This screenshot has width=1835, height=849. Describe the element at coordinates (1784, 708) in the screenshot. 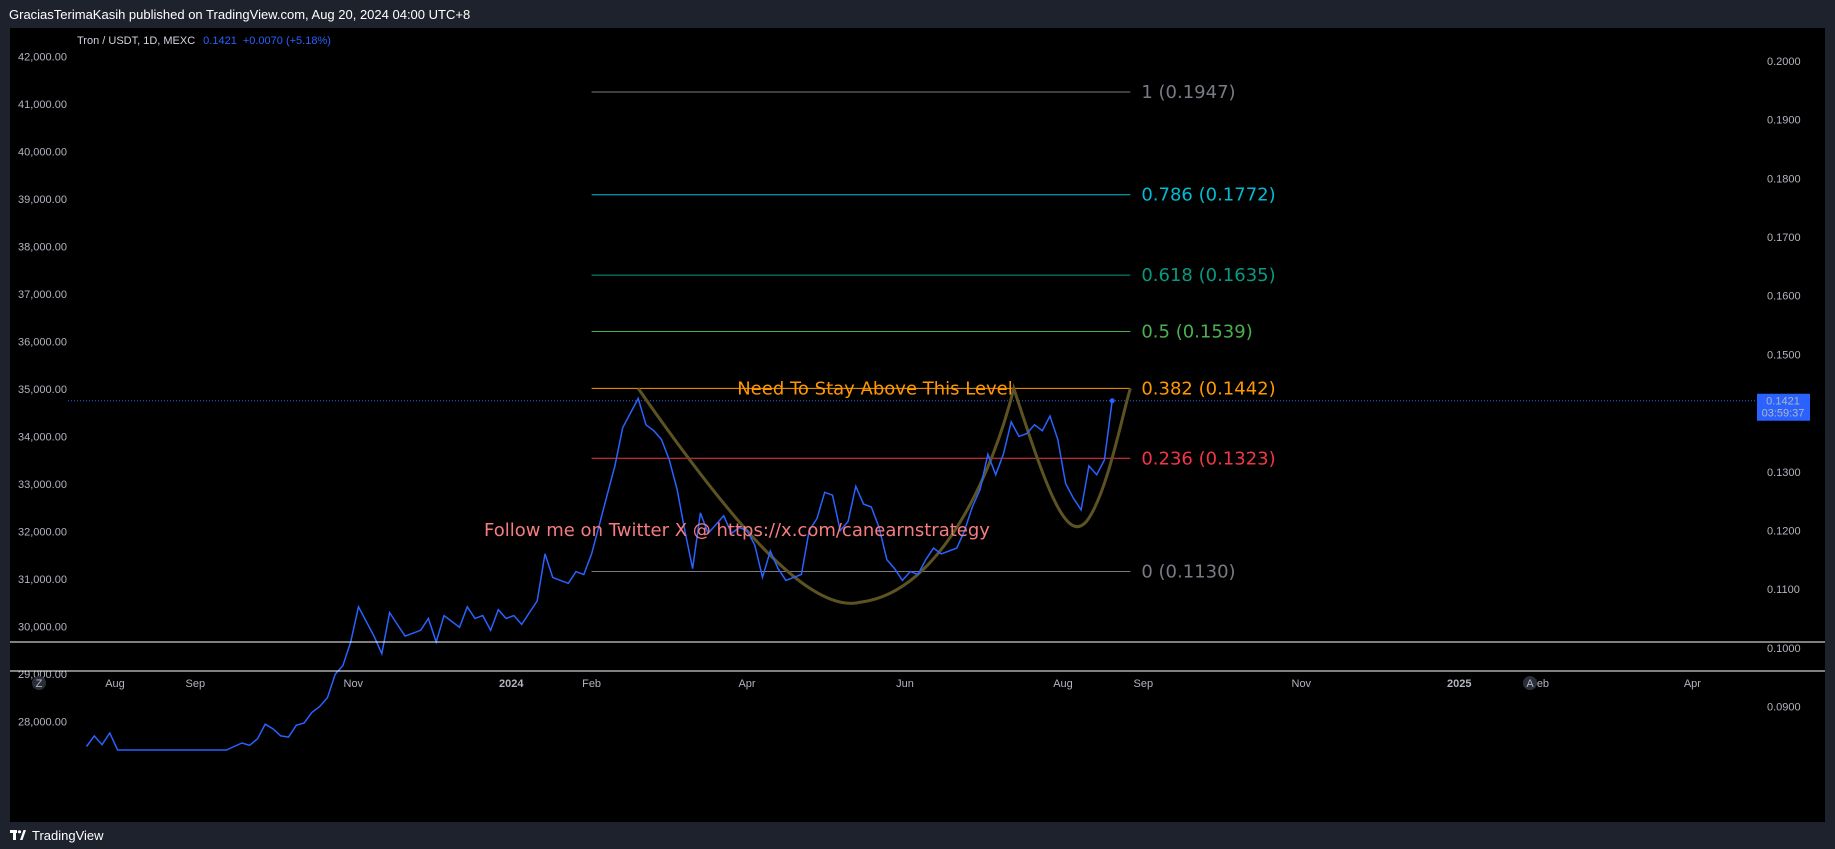

I see `right-axis-tick: 0.0900` at that location.